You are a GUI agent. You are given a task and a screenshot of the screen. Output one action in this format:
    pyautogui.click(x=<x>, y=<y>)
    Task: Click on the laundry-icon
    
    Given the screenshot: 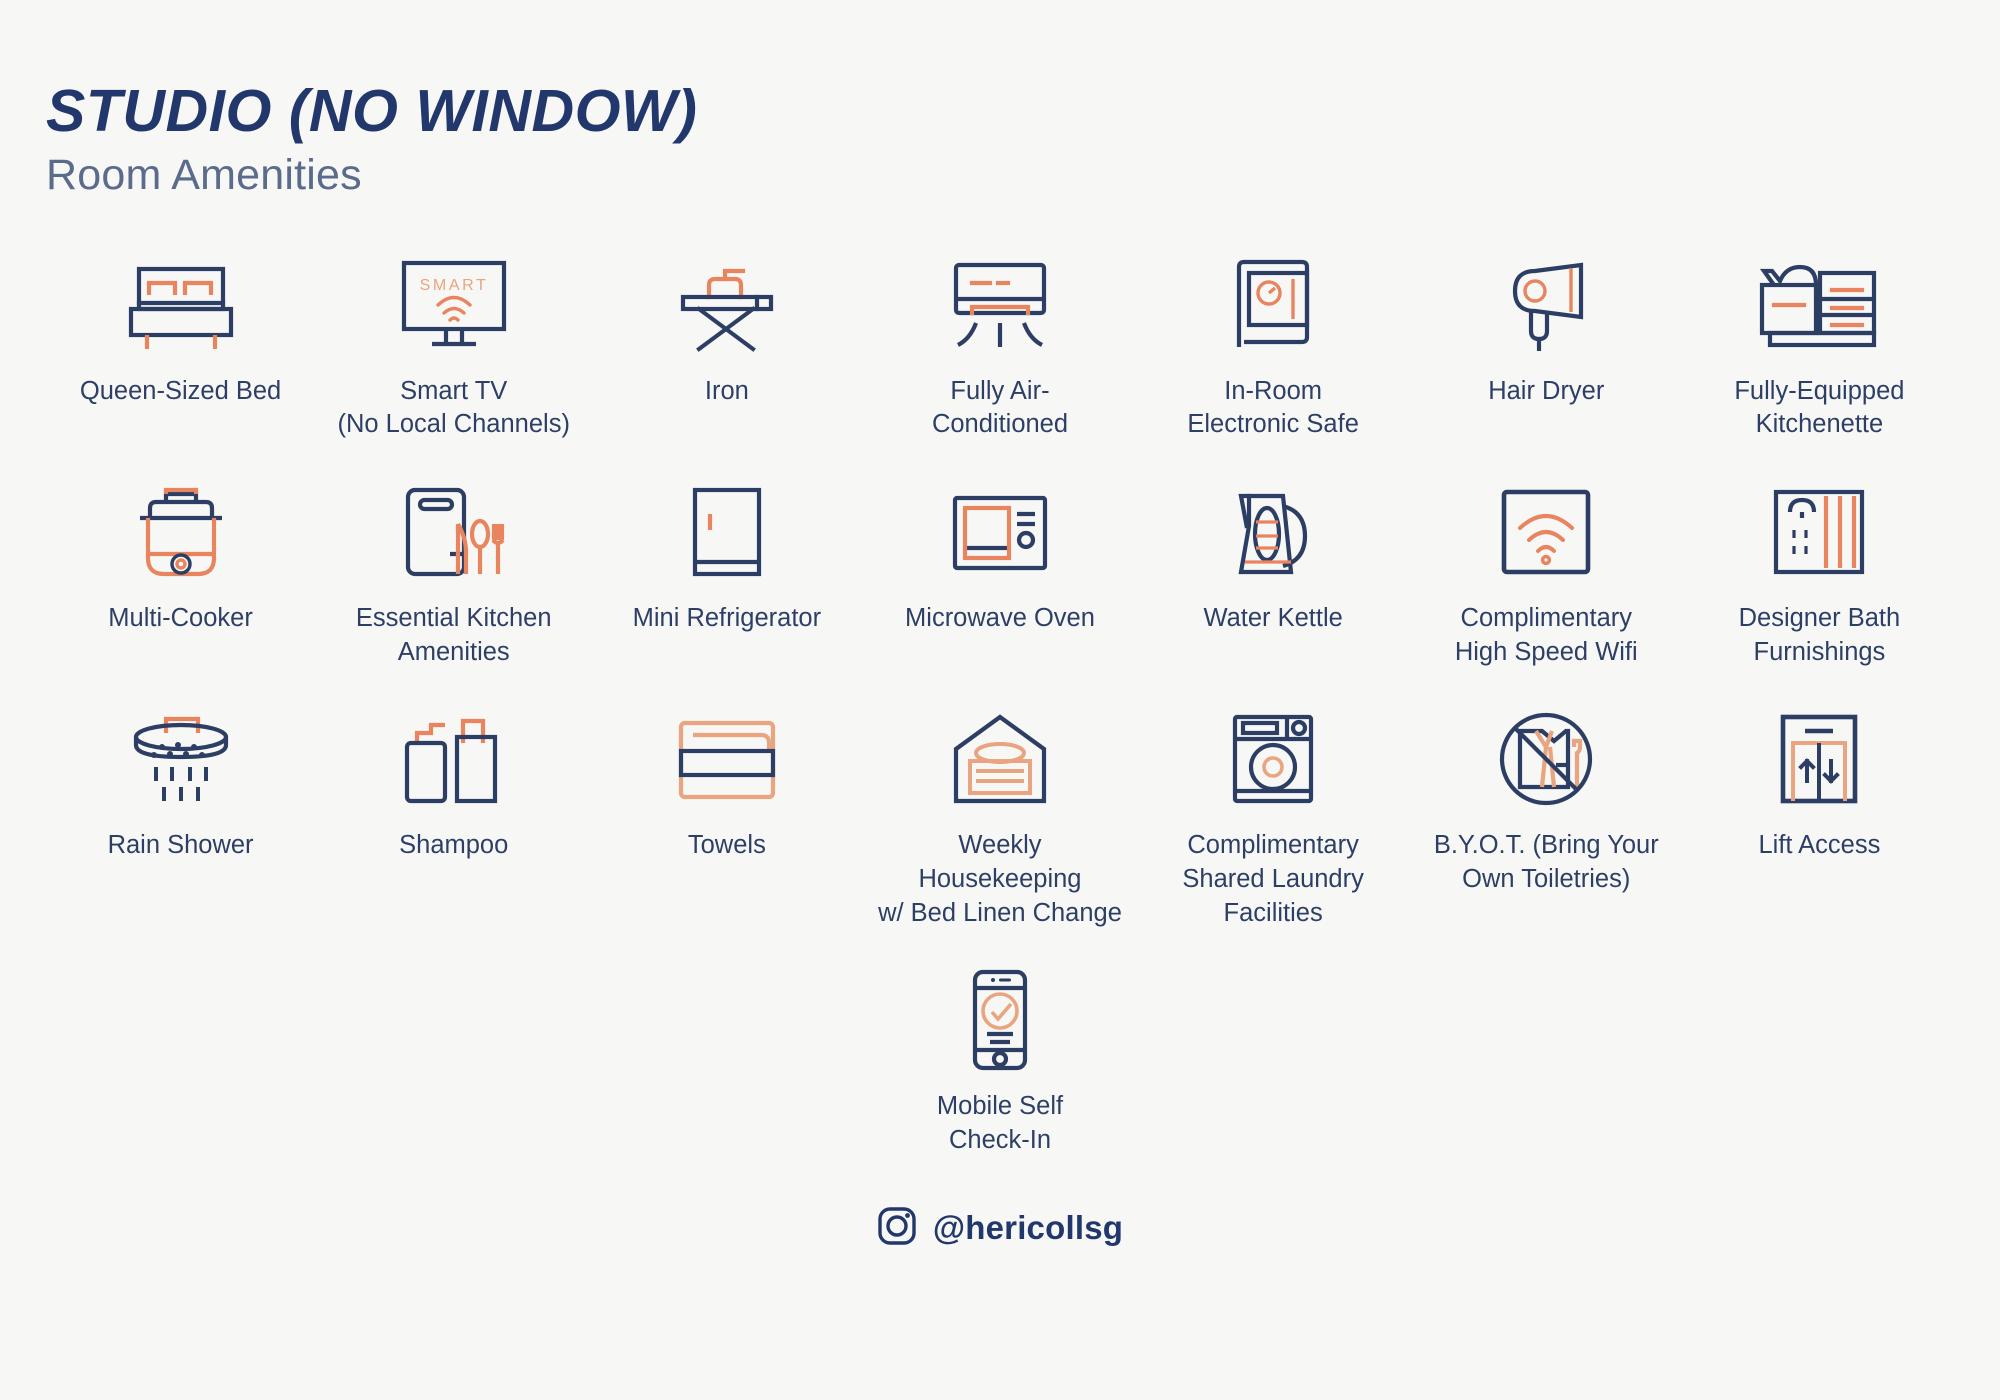 What is the action you would take?
    pyautogui.click(x=1273, y=759)
    